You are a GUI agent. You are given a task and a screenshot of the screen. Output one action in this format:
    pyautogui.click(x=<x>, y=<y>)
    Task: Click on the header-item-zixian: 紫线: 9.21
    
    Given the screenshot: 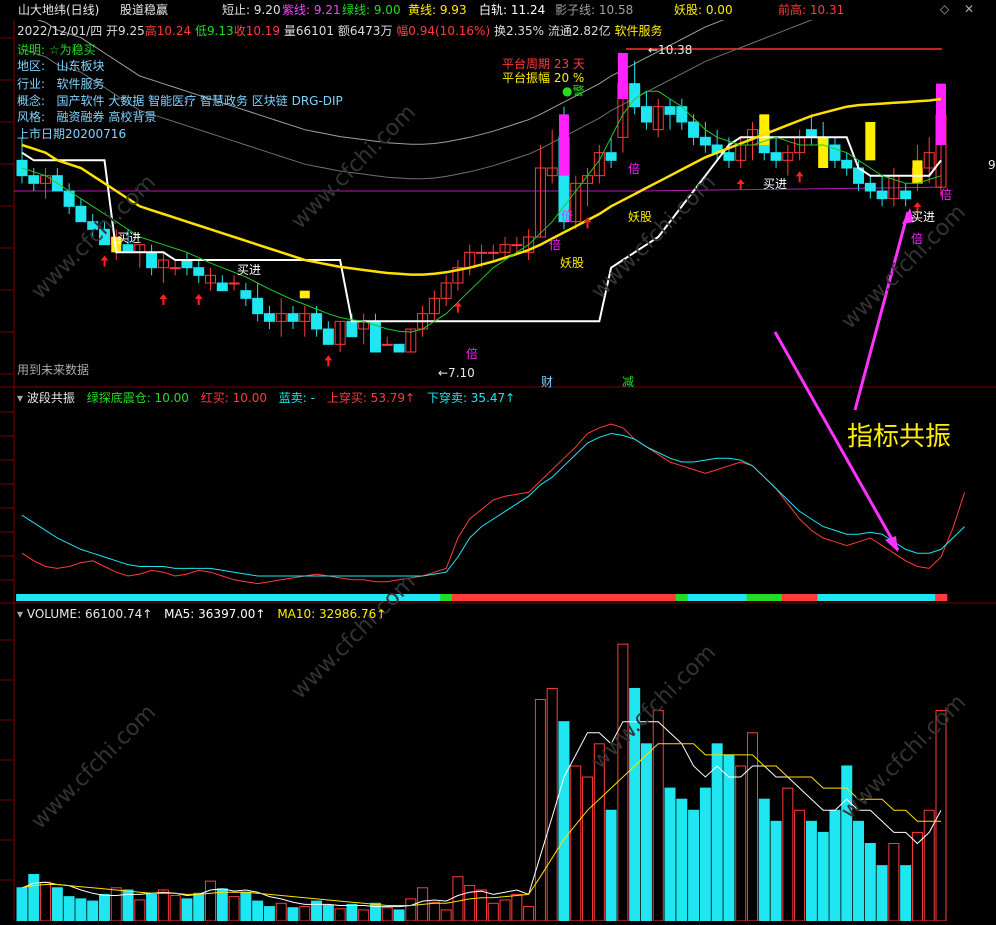 What is the action you would take?
    pyautogui.click(x=311, y=10)
    